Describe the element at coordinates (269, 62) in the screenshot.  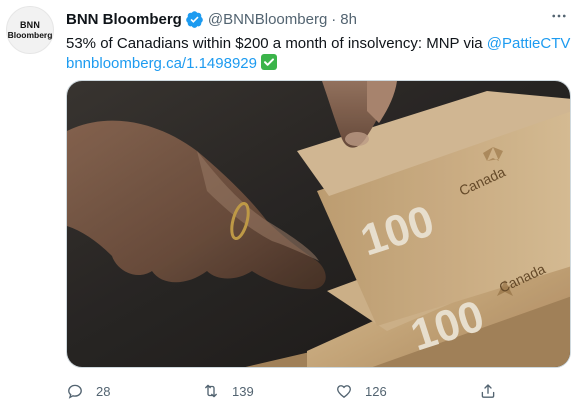
I see `check-mark-emoji-icon` at that location.